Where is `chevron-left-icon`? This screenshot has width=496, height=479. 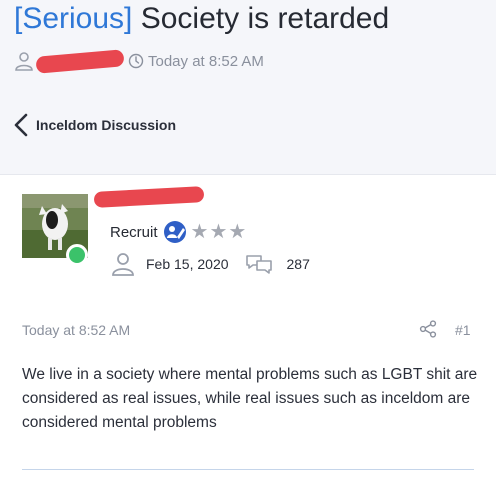 chevron-left-icon is located at coordinates (21, 125).